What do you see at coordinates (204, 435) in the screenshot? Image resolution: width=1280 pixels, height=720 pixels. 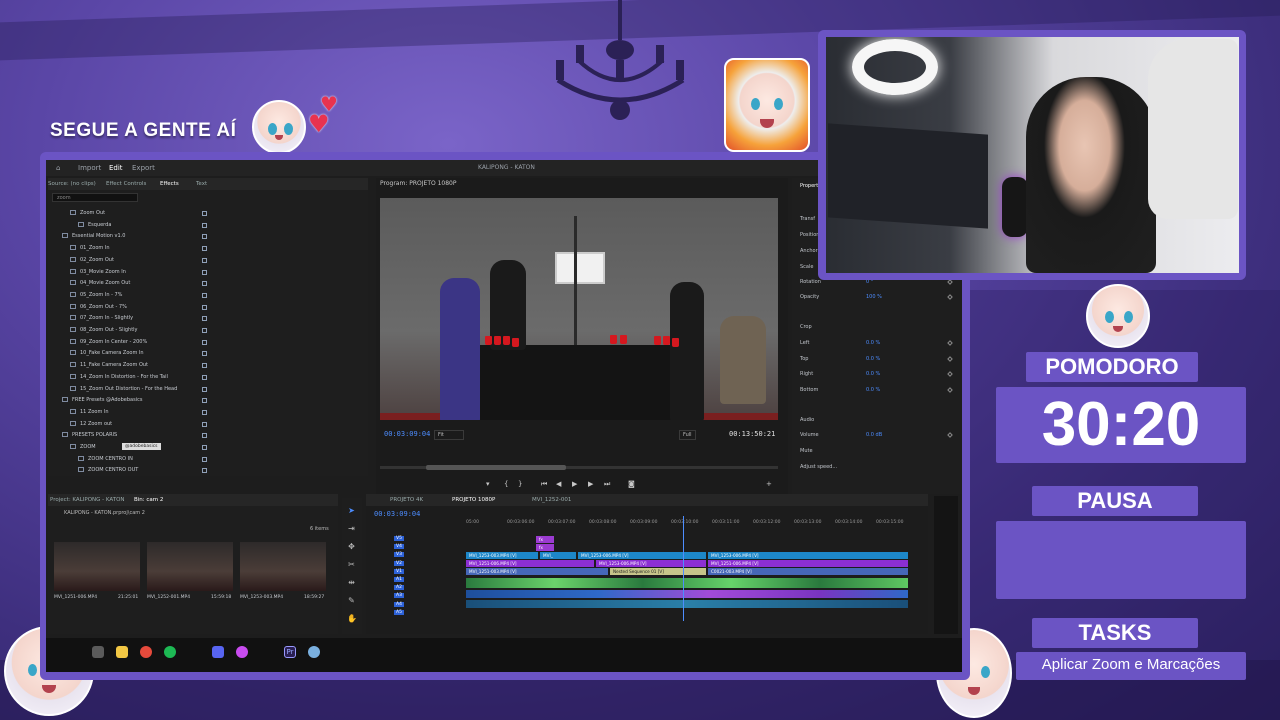 I see `effect-item: PRESETS POLARIS` at bounding box center [204, 435].